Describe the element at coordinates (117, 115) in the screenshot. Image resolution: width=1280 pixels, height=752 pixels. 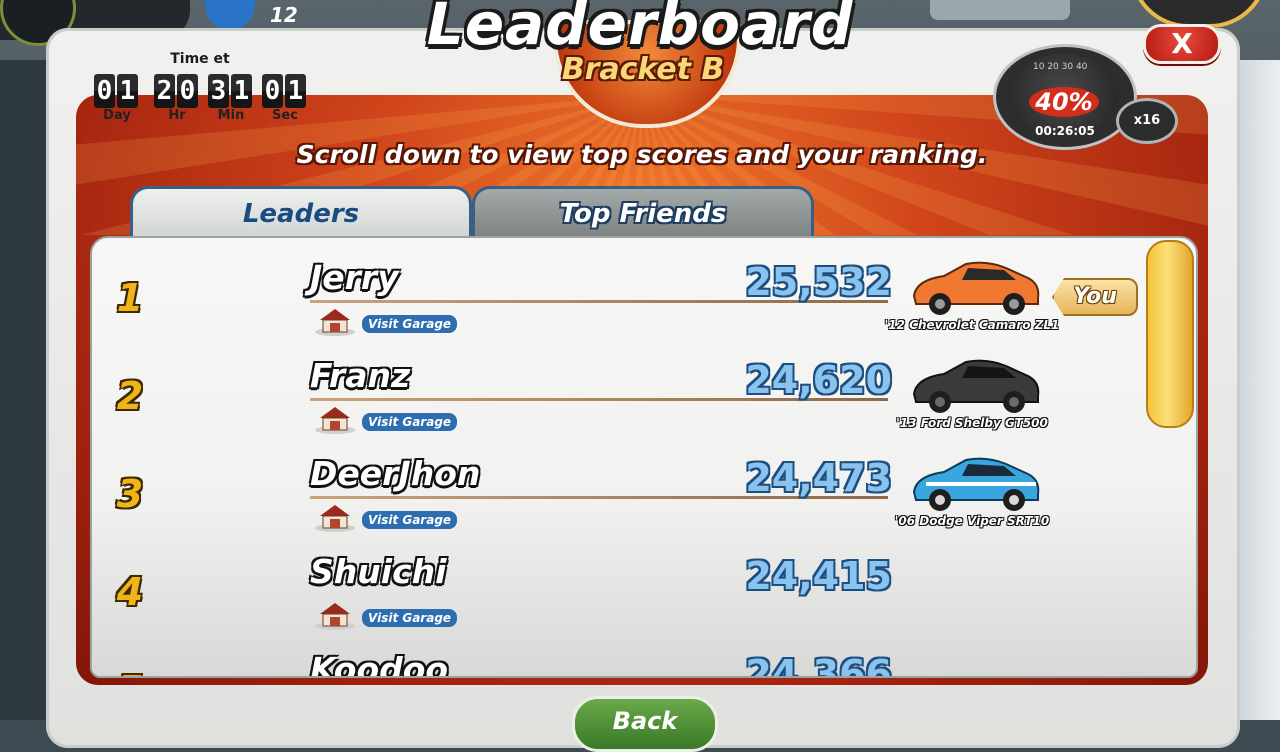
I see `timer-unit-day: Day` at that location.